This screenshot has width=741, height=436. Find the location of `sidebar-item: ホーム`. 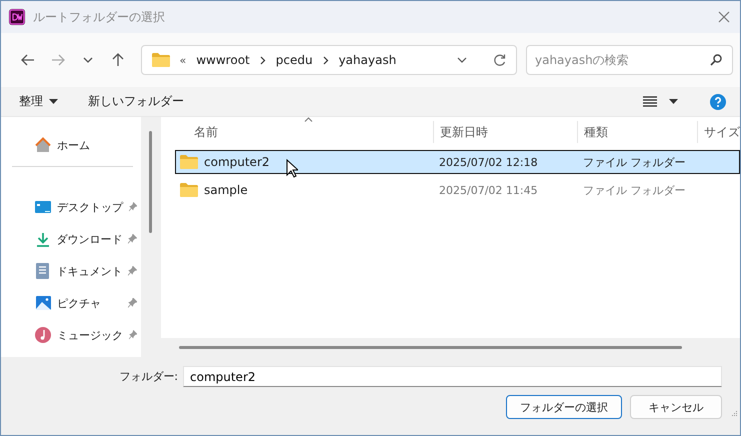

sidebar-item: ホーム is located at coordinates (71, 145).